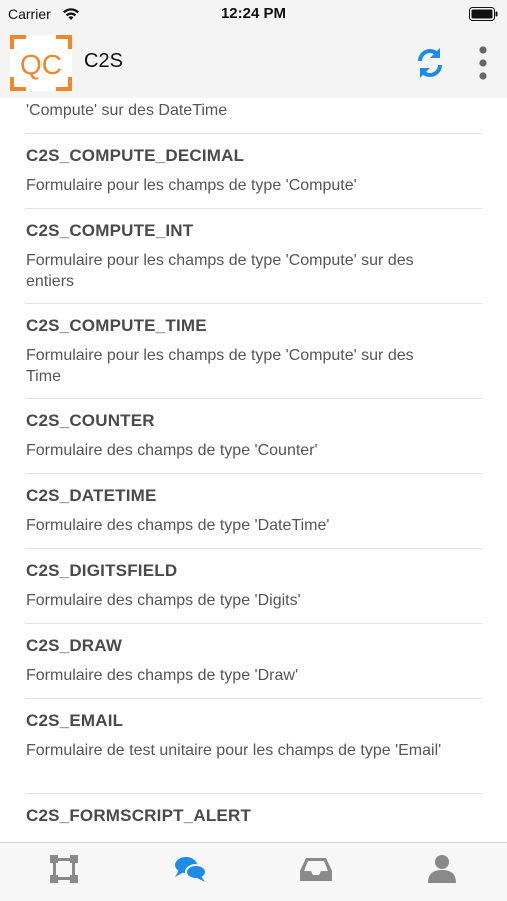 This screenshot has height=901, width=507. Describe the element at coordinates (162, 675) in the screenshot. I see `list-item-description: Formulaire des champs de type 'Draw'` at that location.